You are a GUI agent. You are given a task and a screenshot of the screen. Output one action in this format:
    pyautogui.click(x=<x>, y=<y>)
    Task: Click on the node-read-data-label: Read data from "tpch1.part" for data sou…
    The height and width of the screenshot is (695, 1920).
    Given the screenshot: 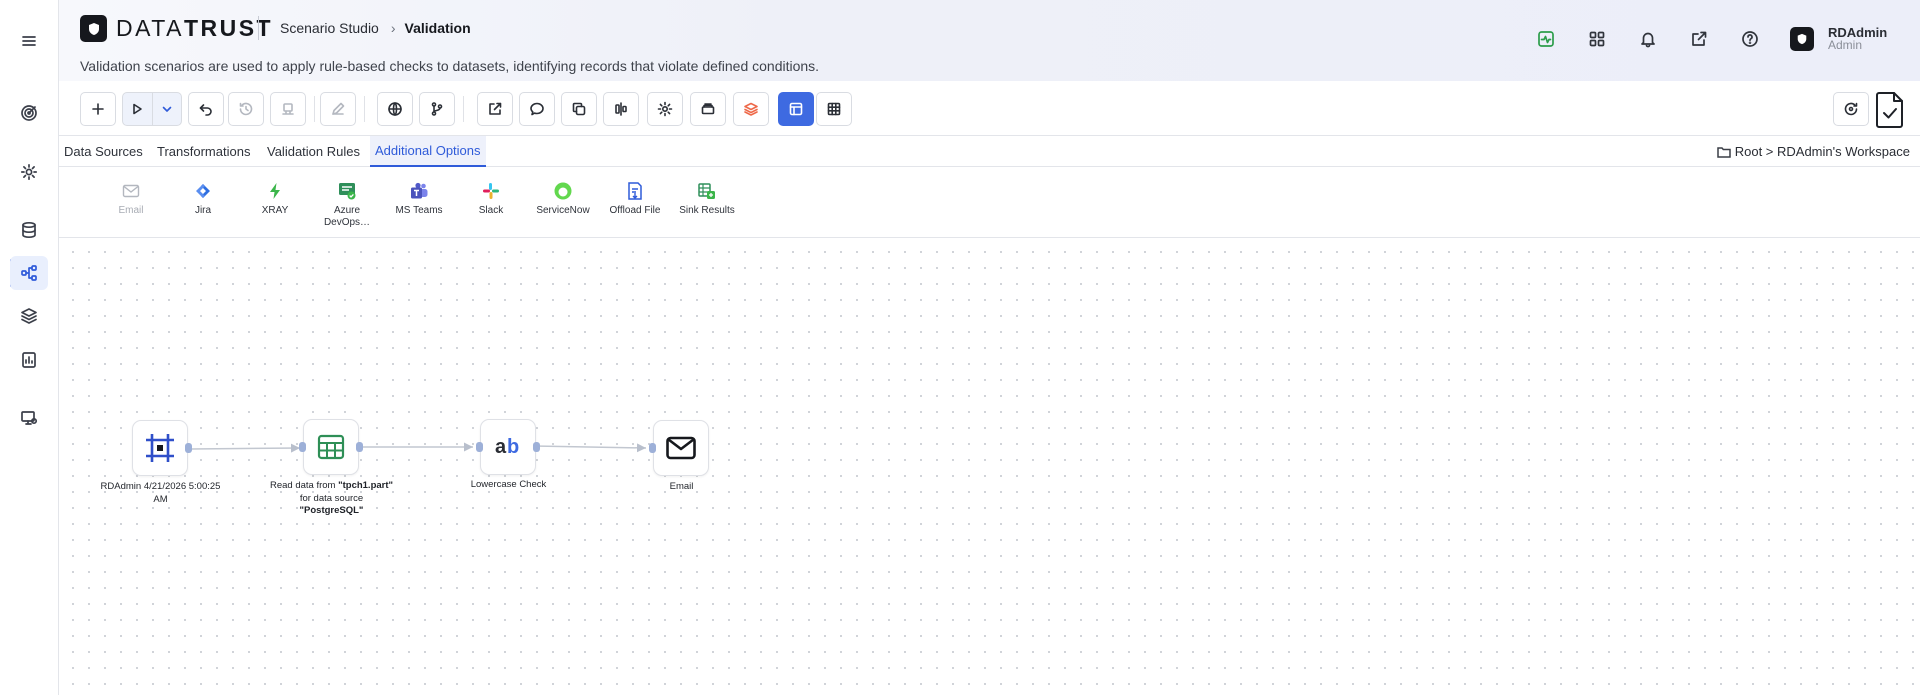 What is the action you would take?
    pyautogui.click(x=331, y=498)
    